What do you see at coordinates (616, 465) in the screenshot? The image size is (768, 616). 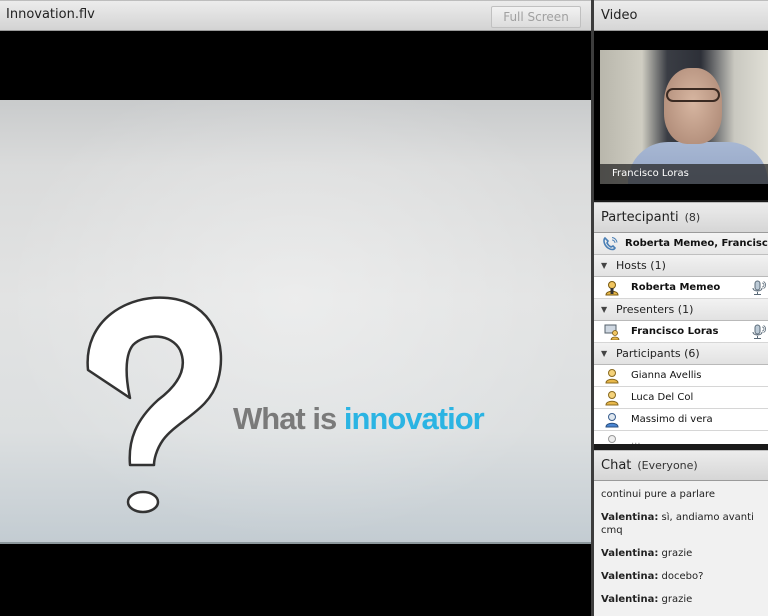 I see `chat-title: Chat` at bounding box center [616, 465].